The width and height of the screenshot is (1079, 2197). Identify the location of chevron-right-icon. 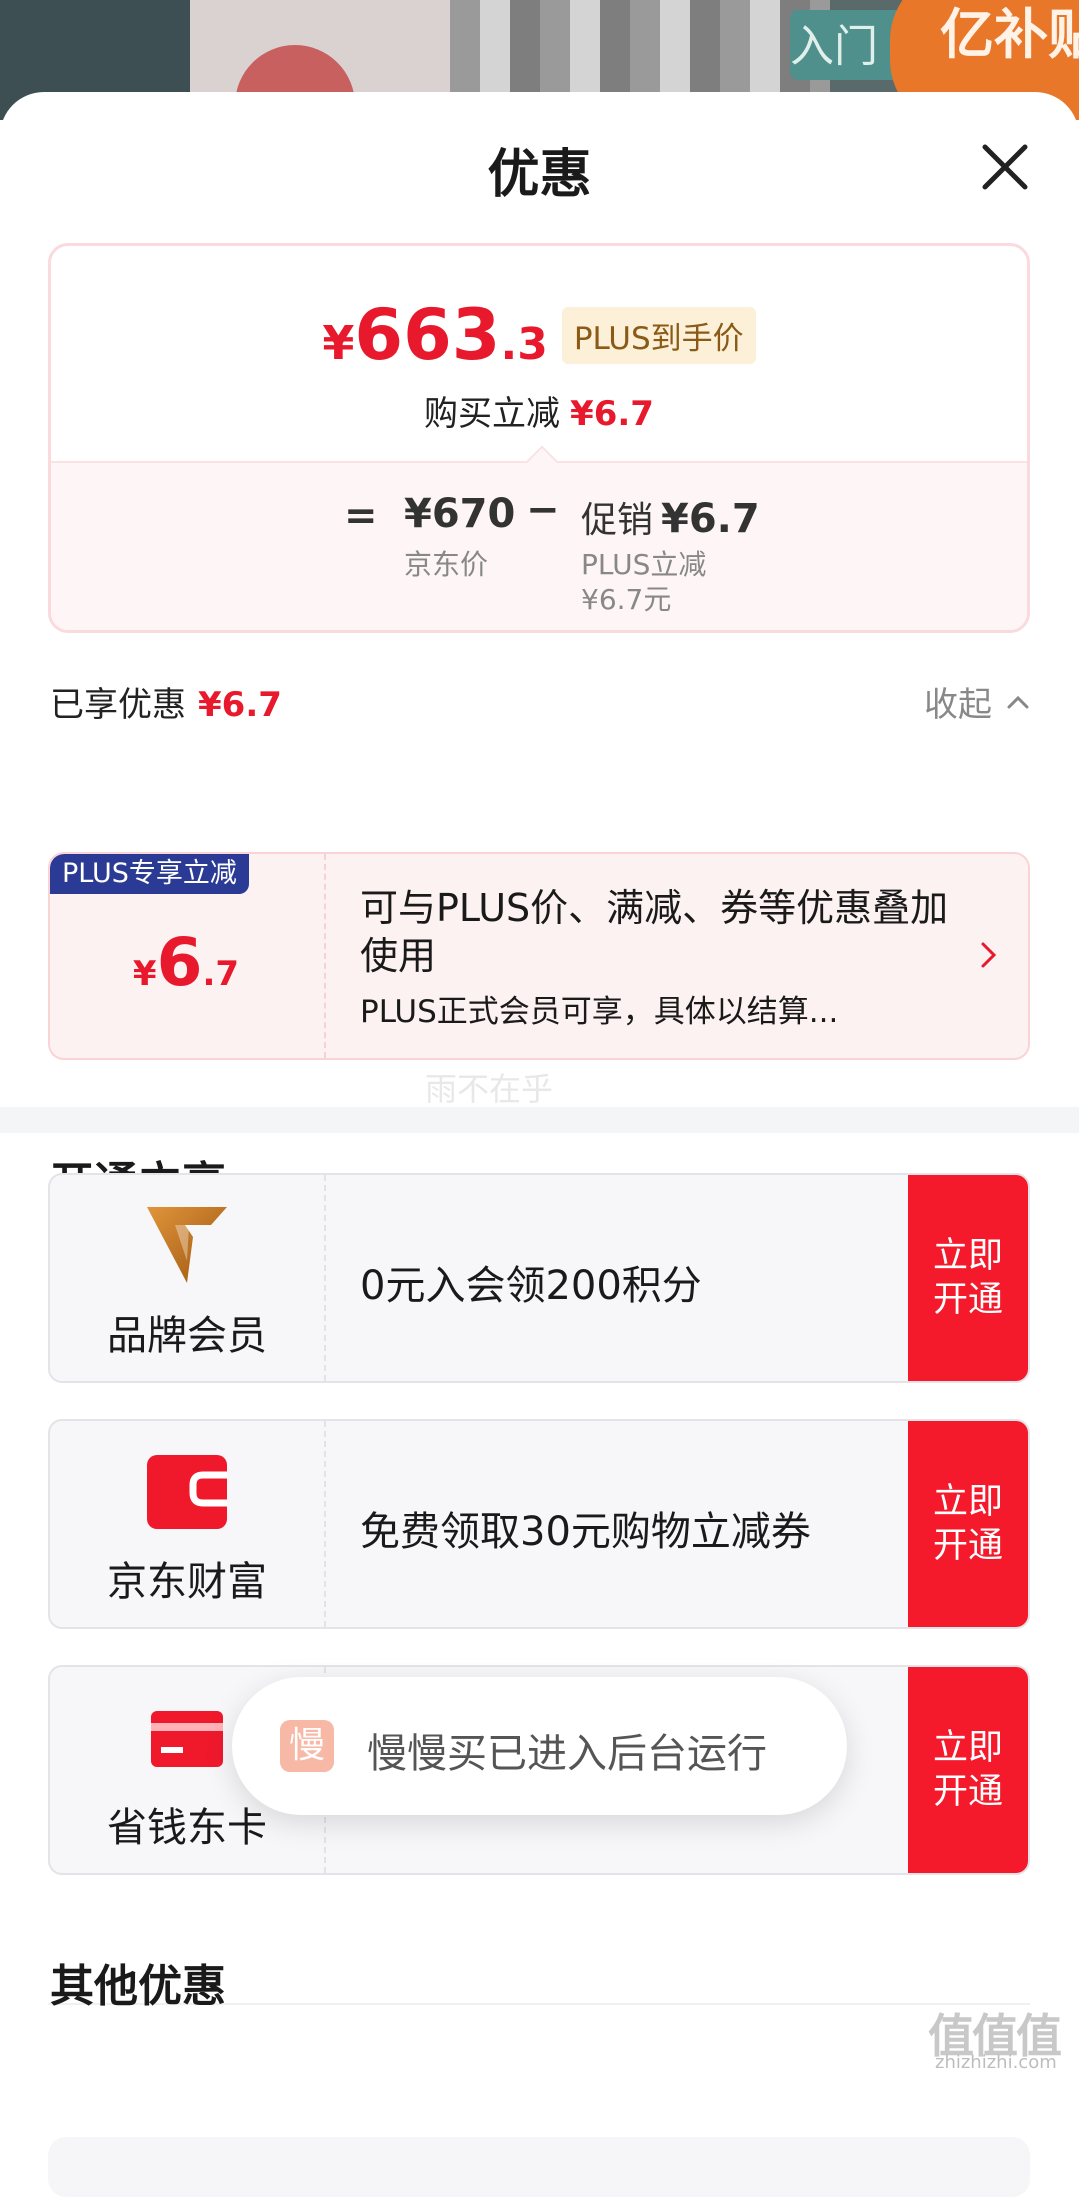
(989, 955).